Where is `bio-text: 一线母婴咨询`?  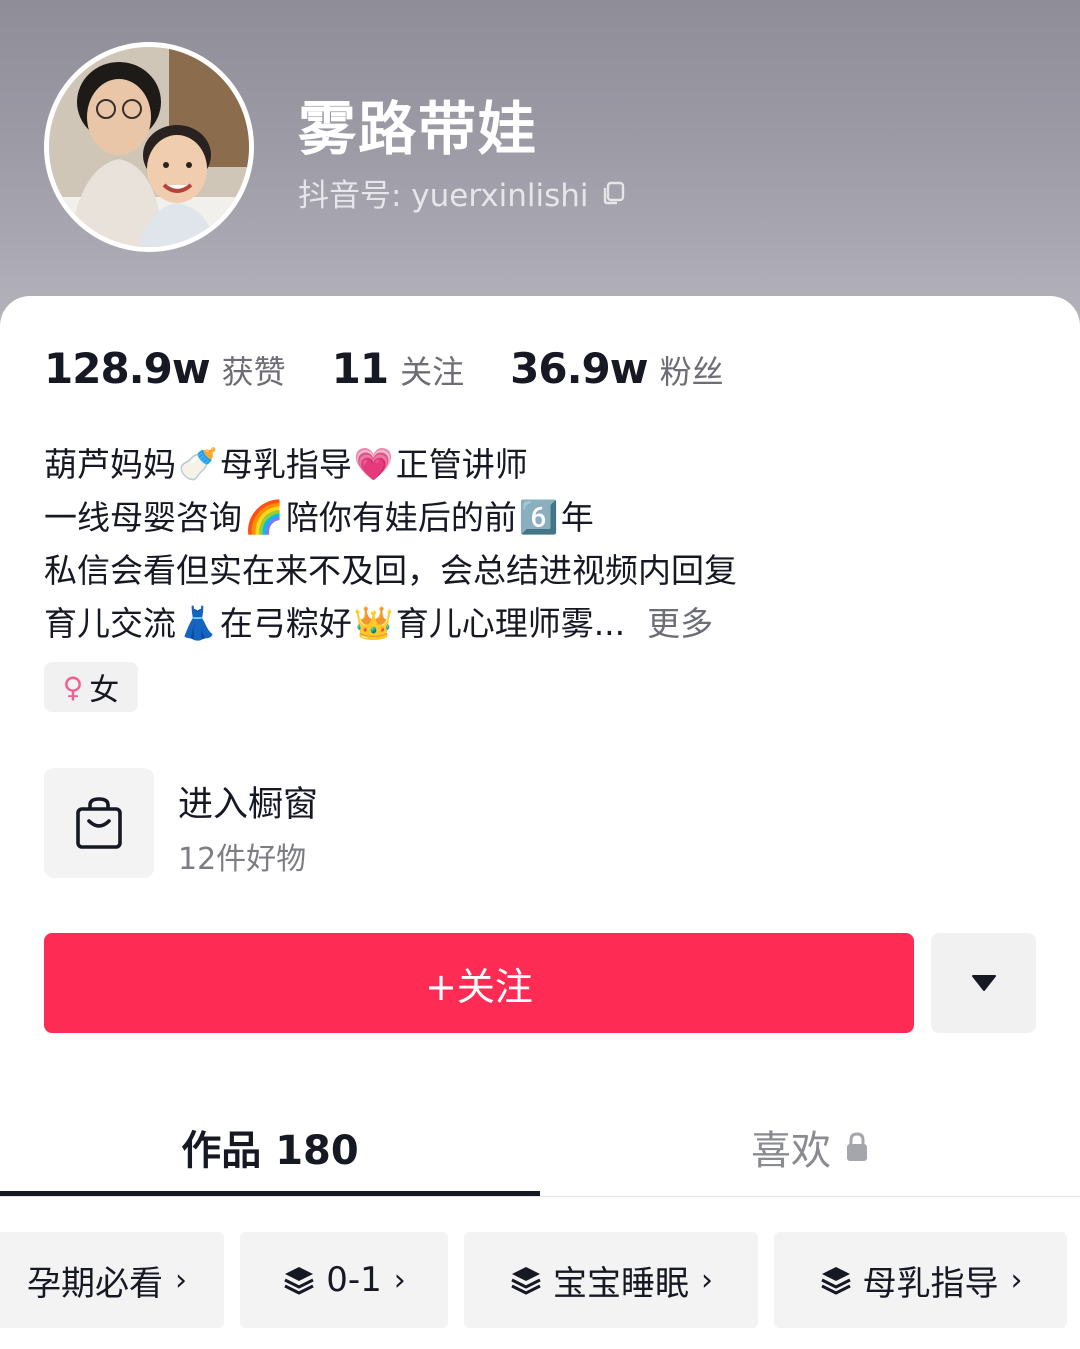
bio-text: 一线母婴咨询 is located at coordinates (143, 517).